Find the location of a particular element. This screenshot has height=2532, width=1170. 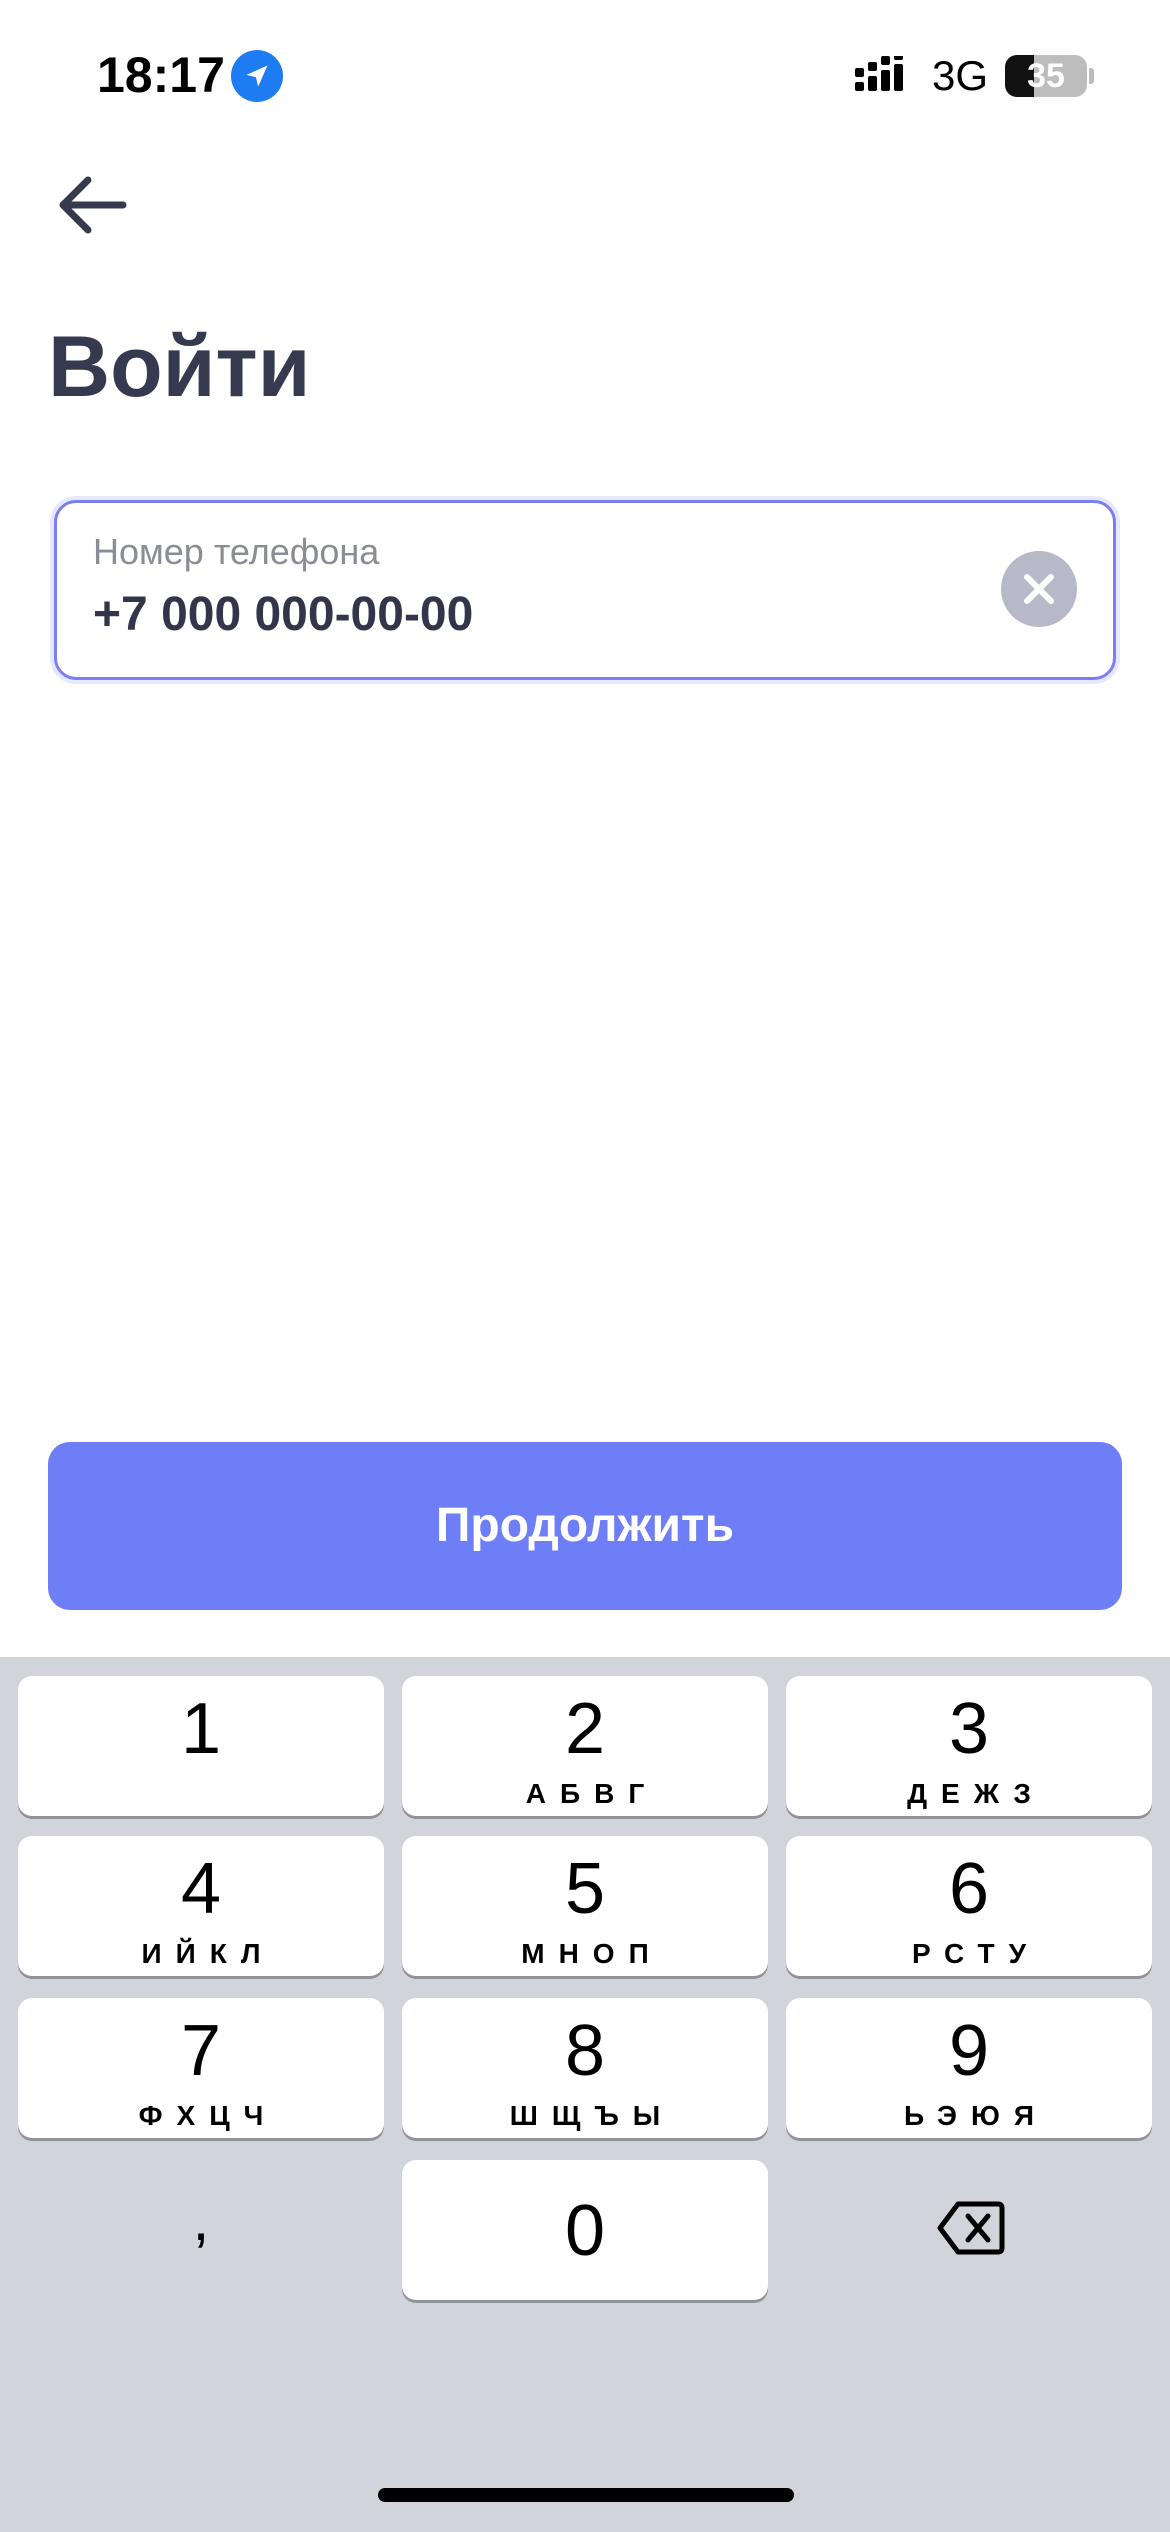

location-arrow-icon is located at coordinates (257, 76).